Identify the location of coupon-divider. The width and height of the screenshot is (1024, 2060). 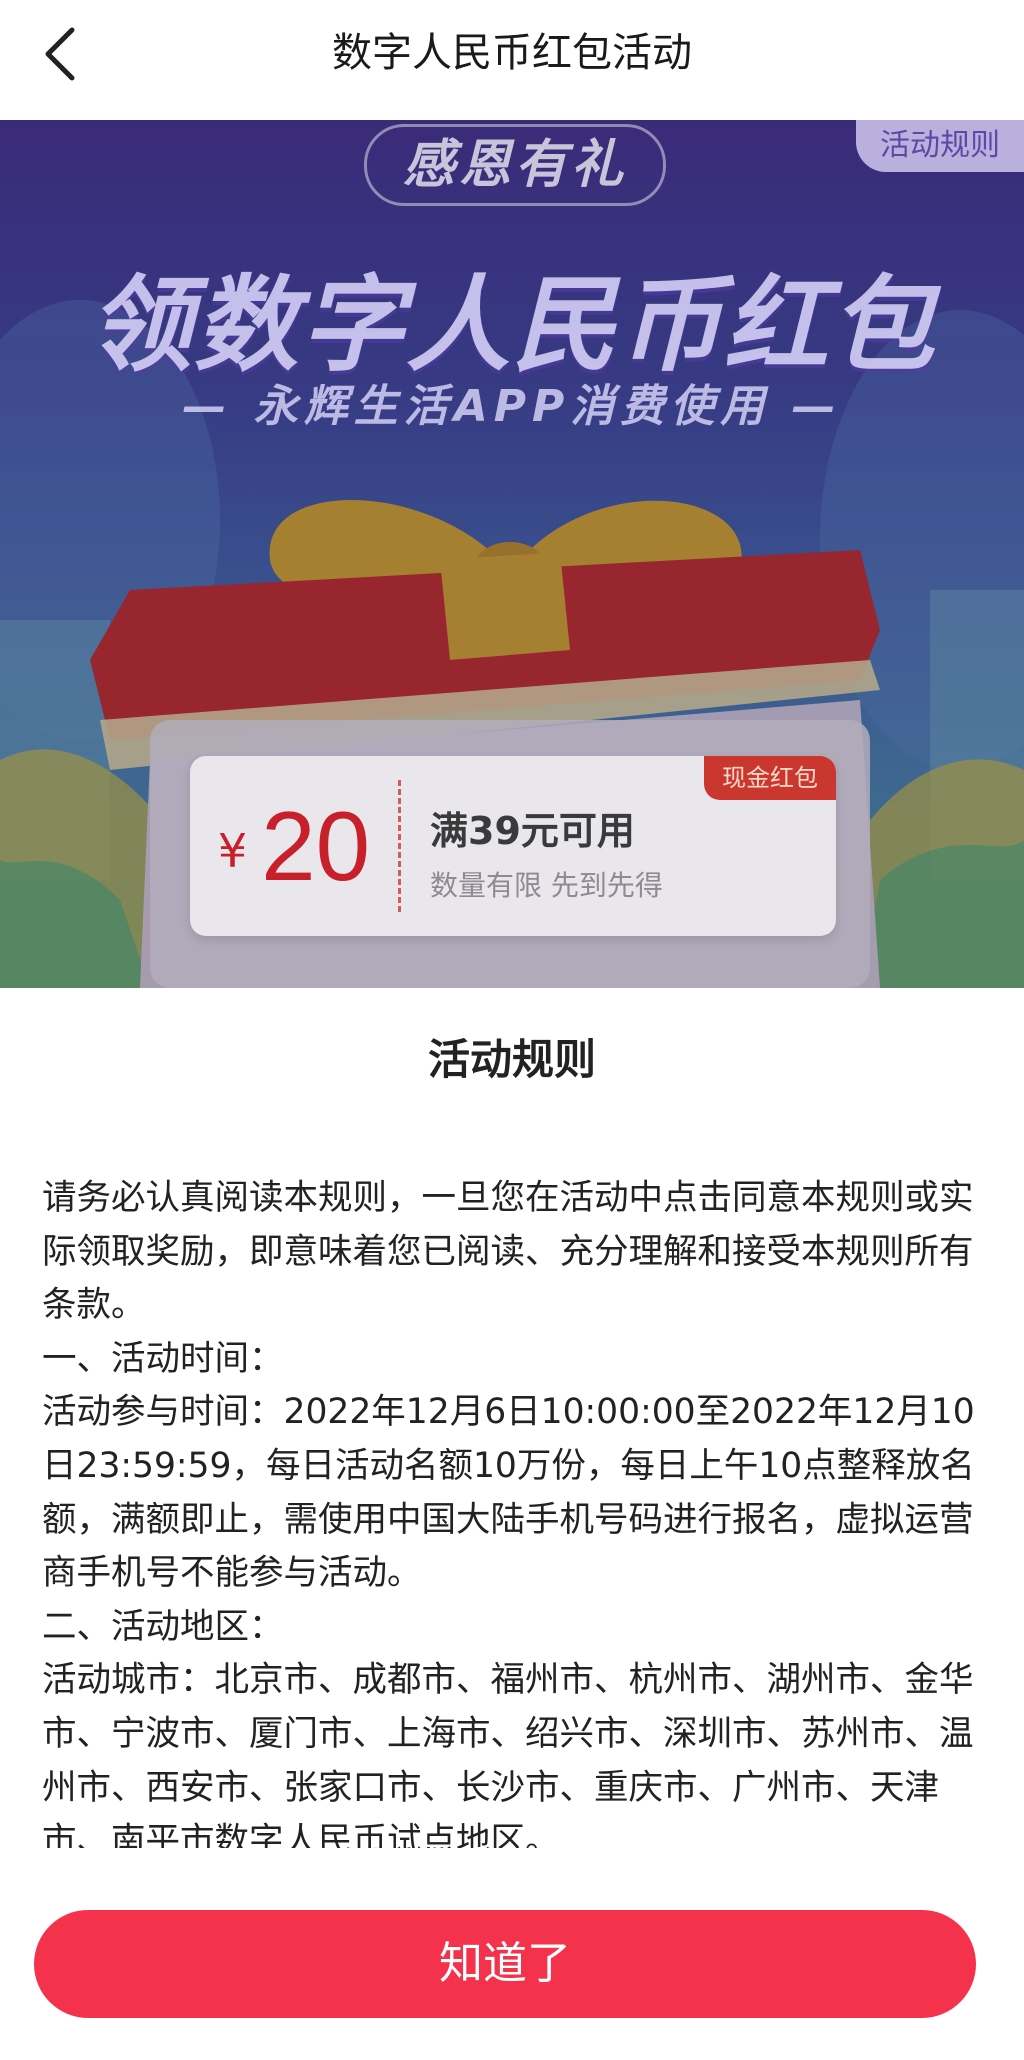
(399, 846).